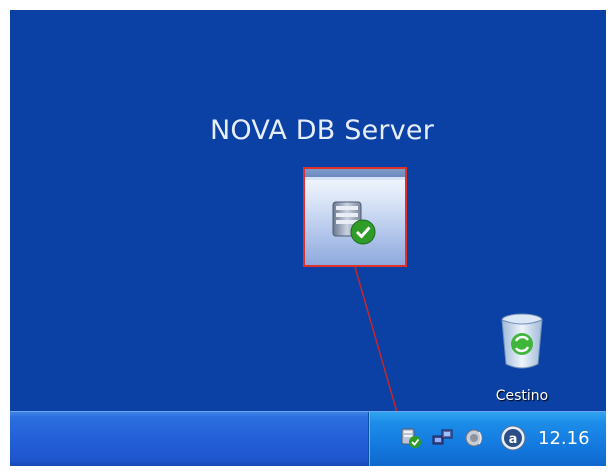 Image resolution: width=610 pixels, height=475 pixels. Describe the element at coordinates (474, 438) in the screenshot. I see `speaker-icon` at that location.